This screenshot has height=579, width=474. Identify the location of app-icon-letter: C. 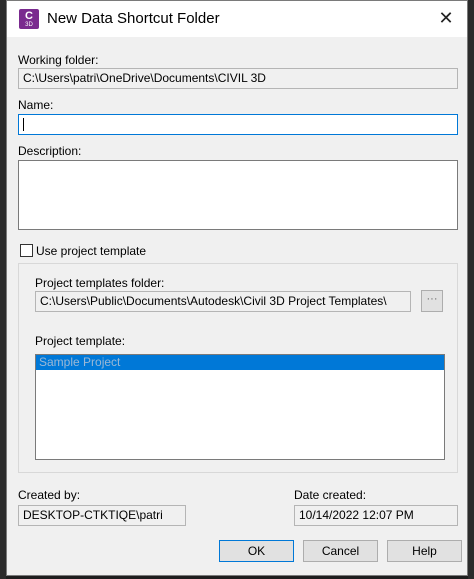
(29, 16).